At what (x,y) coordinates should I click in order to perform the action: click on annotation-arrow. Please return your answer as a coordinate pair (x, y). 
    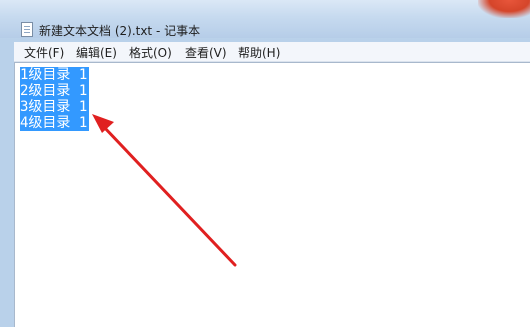
    Looking at the image, I should click on (164, 190).